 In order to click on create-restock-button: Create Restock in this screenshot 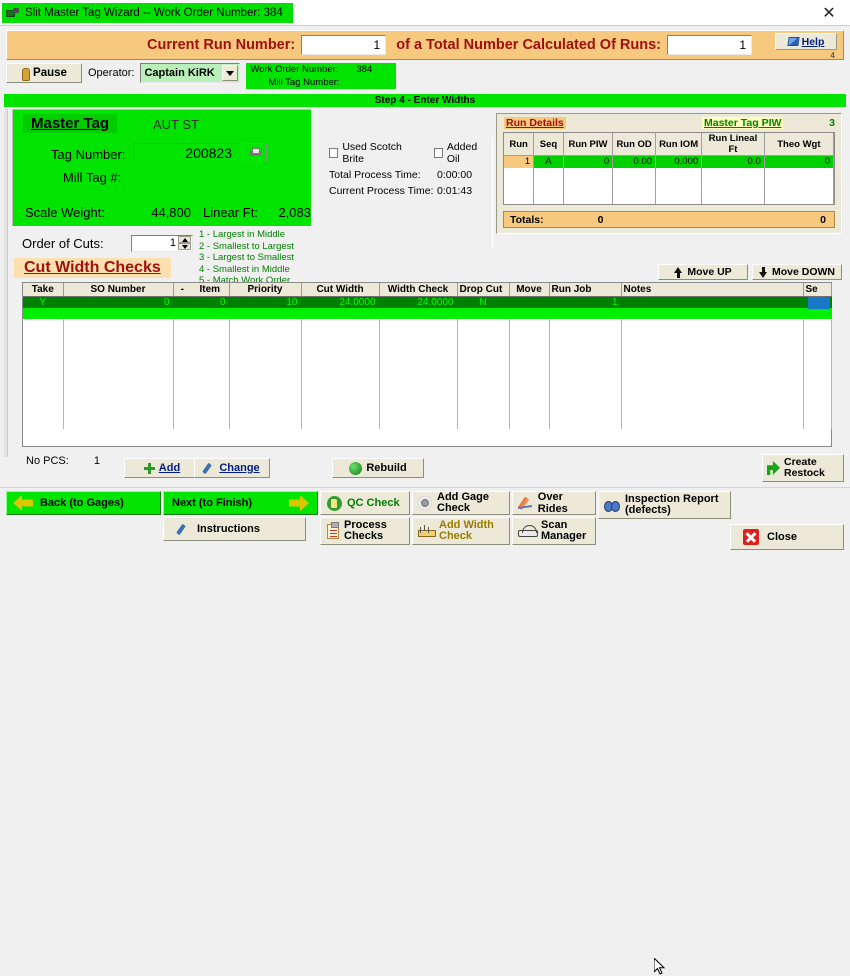, I will do `click(803, 468)`.